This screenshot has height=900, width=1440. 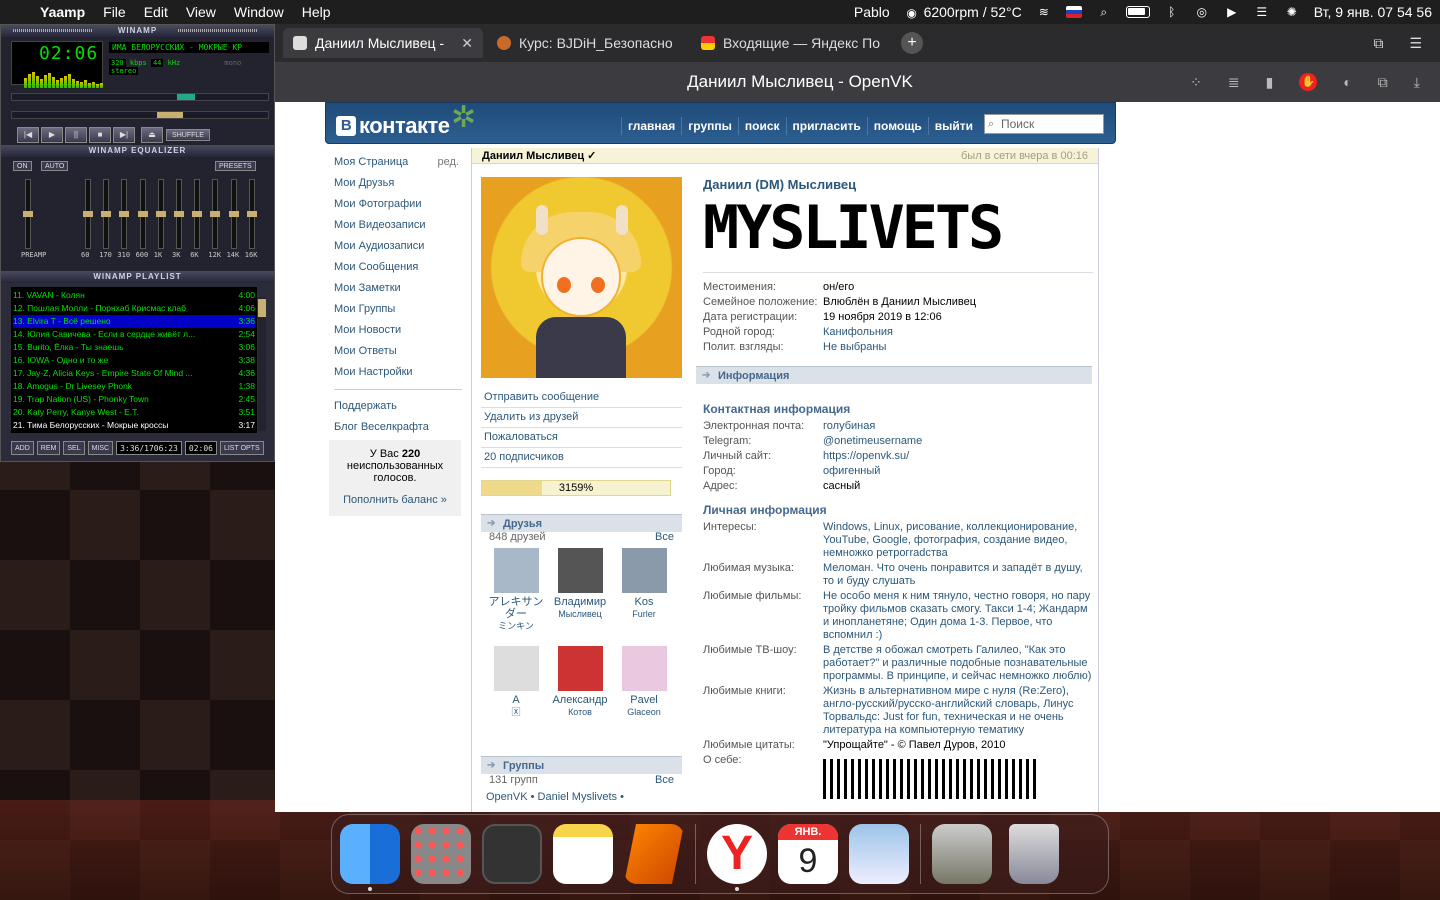 I want to click on playlist-item: 13. Elvira T - Всё решено 3:36, so click(x=134, y=321).